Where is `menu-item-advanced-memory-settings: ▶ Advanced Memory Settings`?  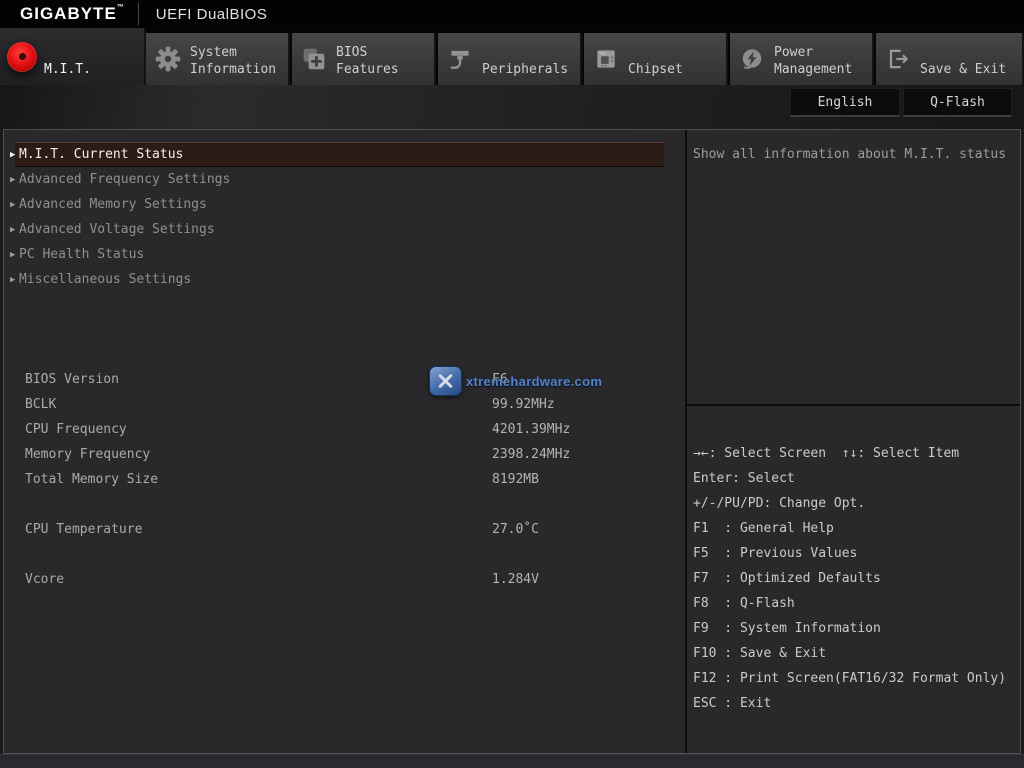 menu-item-advanced-memory-settings: ▶ Advanced Memory Settings is located at coordinates (344, 204).